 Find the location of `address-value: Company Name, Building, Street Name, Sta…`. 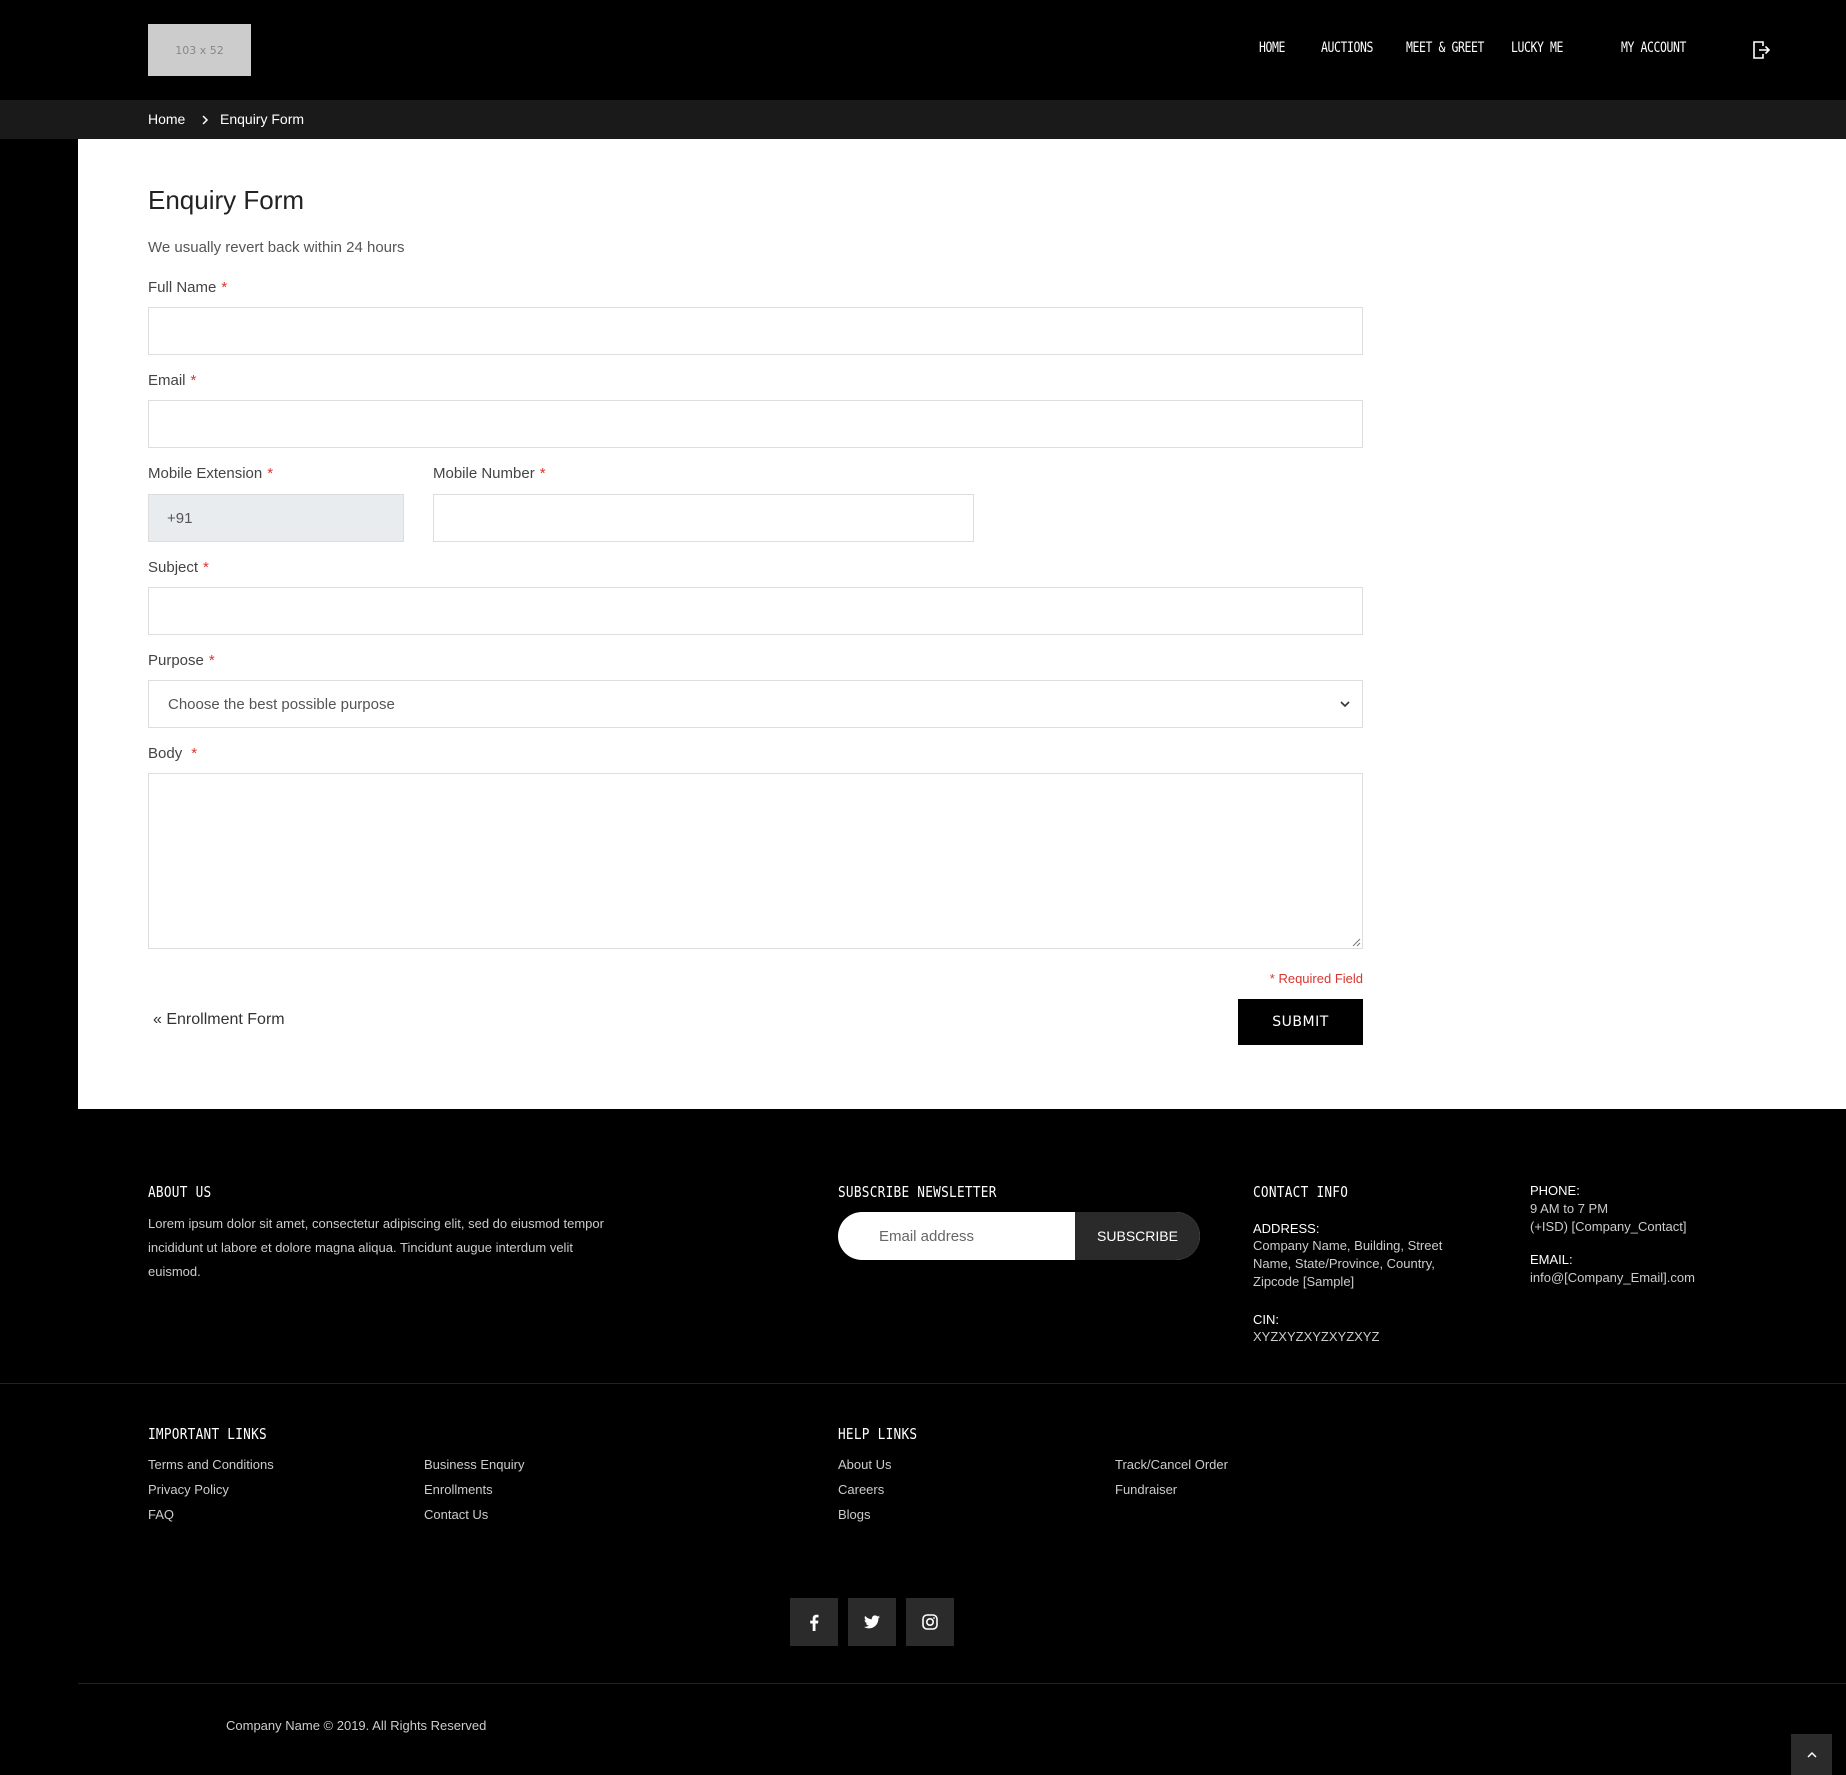

address-value: Company Name, Building, Street Name, Sta… is located at coordinates (1348, 1263).